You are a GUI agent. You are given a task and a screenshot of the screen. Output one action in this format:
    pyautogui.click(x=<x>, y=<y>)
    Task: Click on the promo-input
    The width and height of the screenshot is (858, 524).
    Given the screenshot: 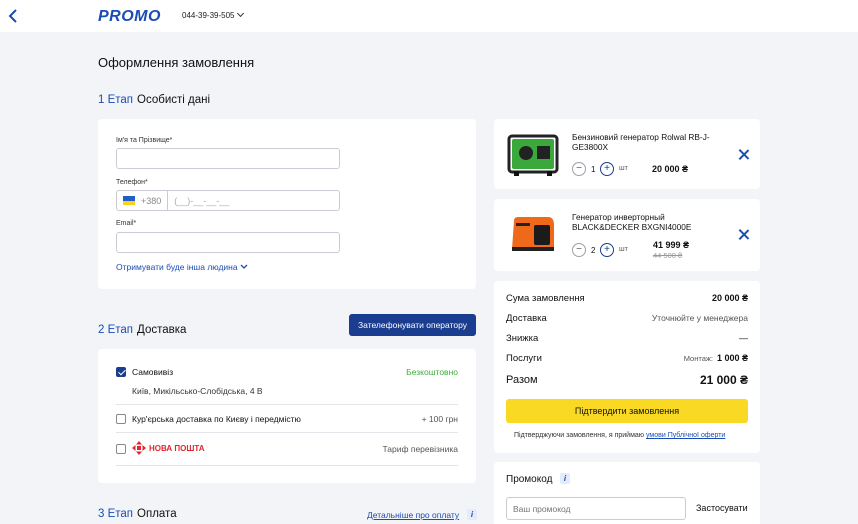 What is the action you would take?
    pyautogui.click(x=596, y=508)
    